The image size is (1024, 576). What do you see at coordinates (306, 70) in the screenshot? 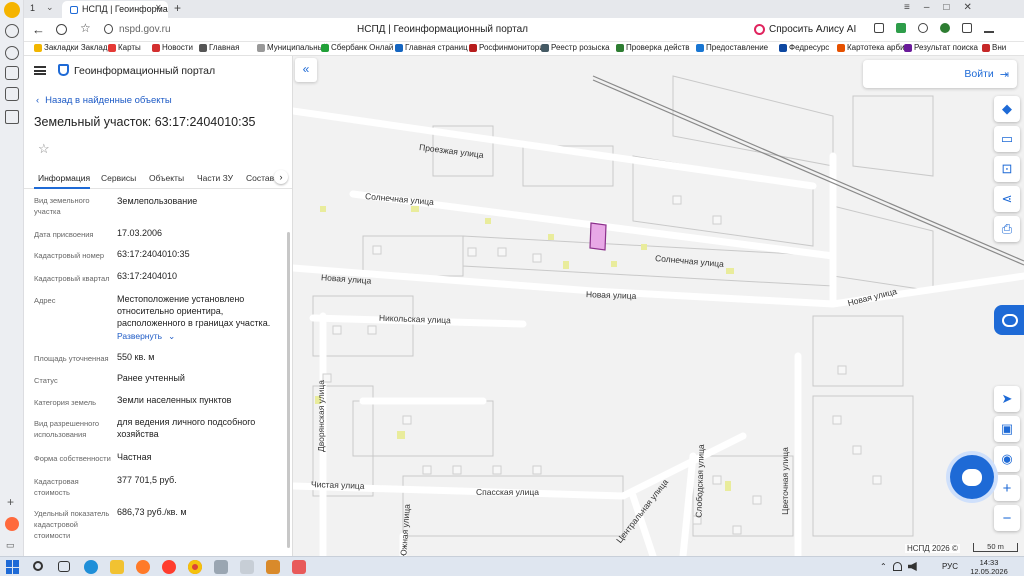
I see `collapse-panel-button: «` at bounding box center [306, 70].